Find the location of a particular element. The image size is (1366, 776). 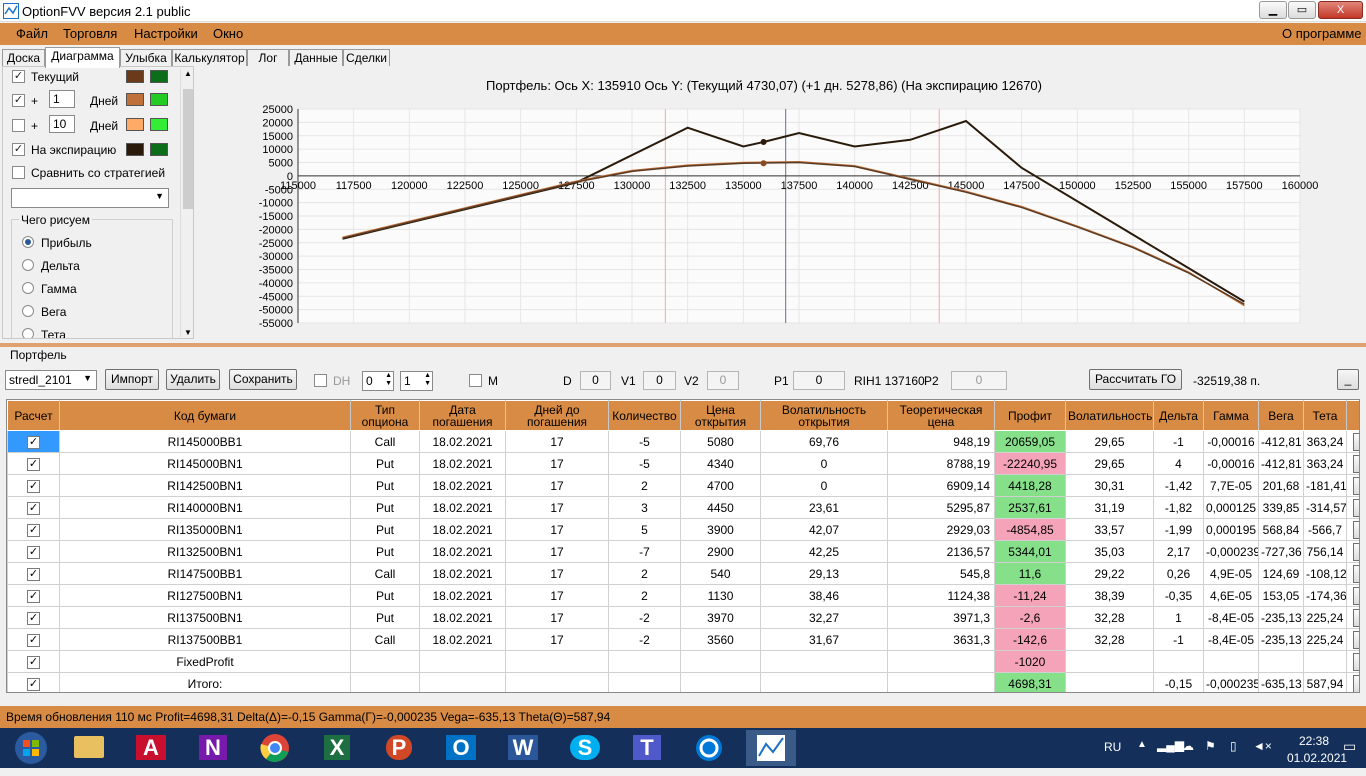

col-header: Код бумаги is located at coordinates (205, 415).